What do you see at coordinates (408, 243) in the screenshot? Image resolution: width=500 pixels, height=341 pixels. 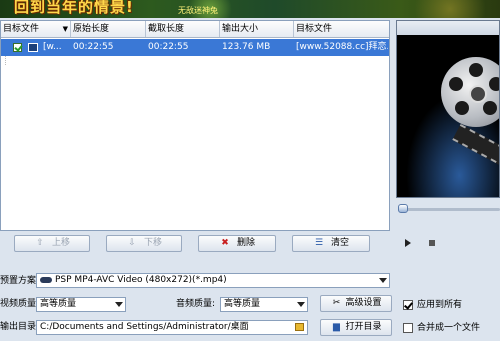 I see `play-icon` at bounding box center [408, 243].